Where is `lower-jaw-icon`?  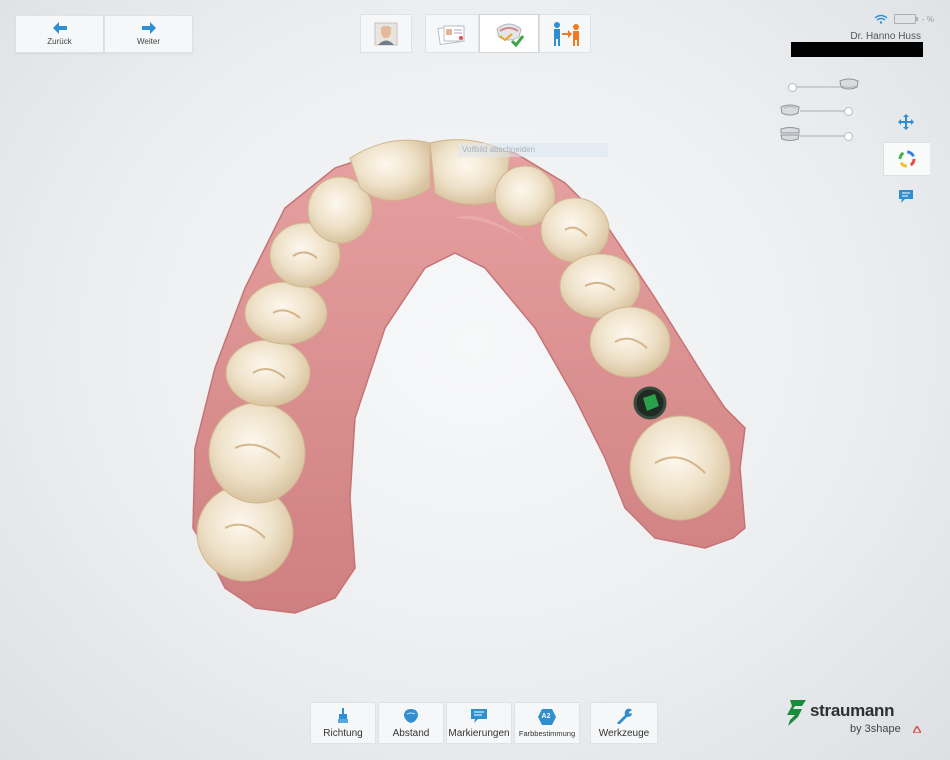
lower-jaw-icon is located at coordinates (790, 110).